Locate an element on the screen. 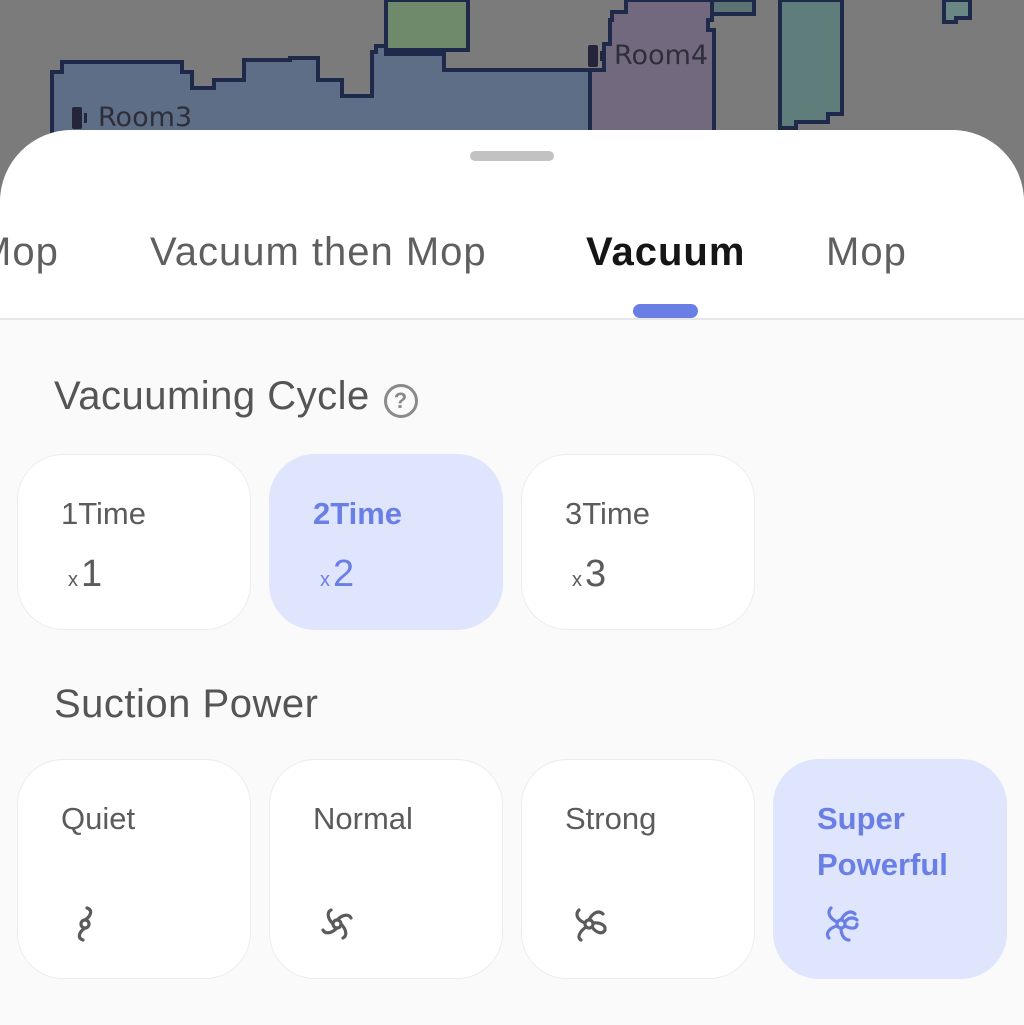 The width and height of the screenshot is (1024, 1025). cycle-option-label: 1Time is located at coordinates (103, 513).